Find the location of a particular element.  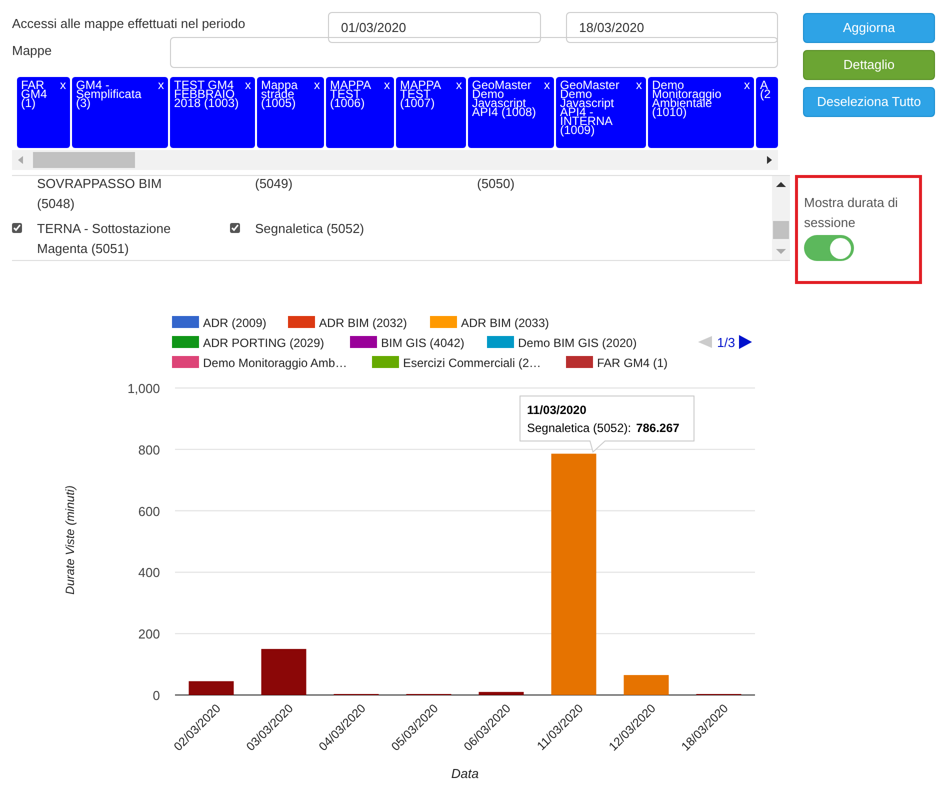

y-axis-label: 1,000 is located at coordinates (143, 388).